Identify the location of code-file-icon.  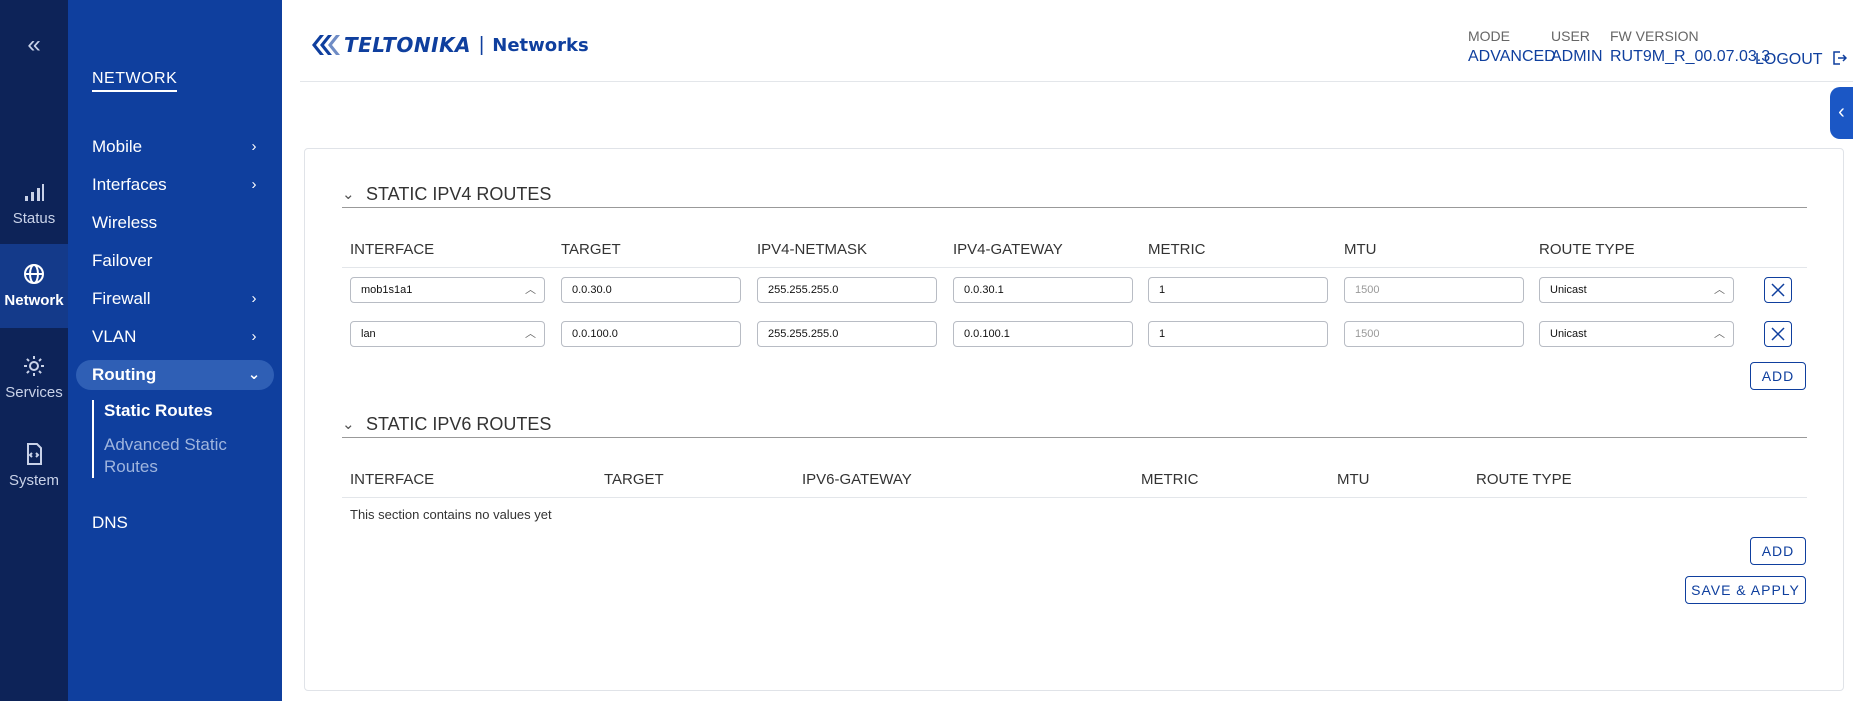
(34, 454).